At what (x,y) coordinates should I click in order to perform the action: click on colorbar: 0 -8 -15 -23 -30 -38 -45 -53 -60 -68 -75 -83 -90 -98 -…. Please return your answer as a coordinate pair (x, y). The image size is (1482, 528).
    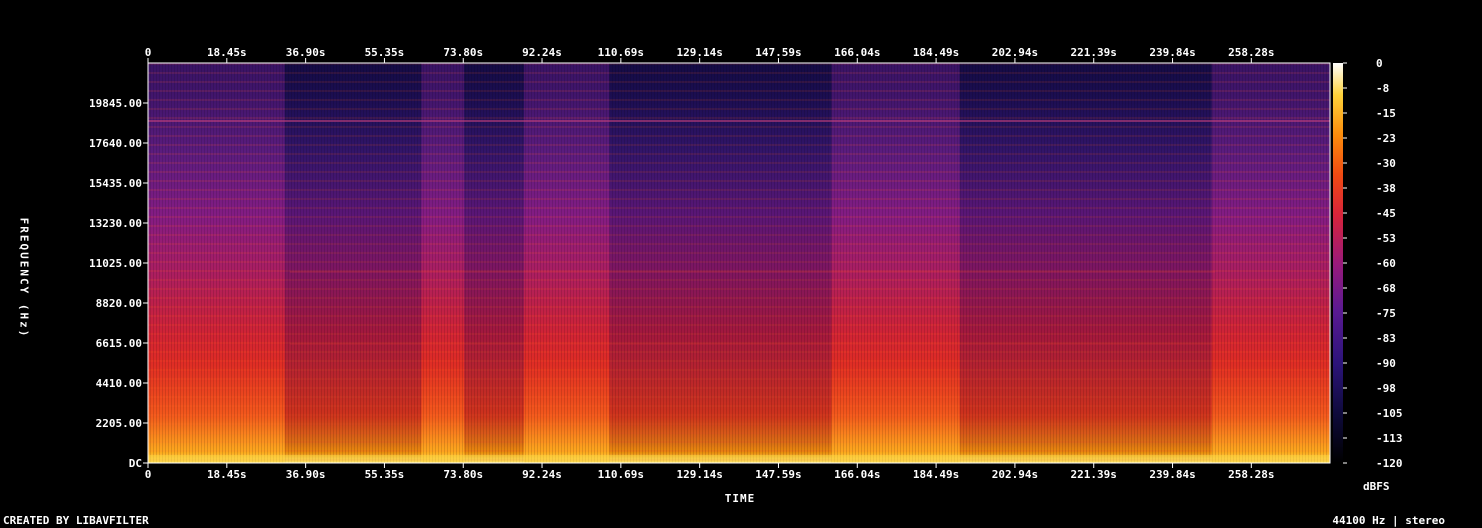
    Looking at the image, I should click on (1368, 263).